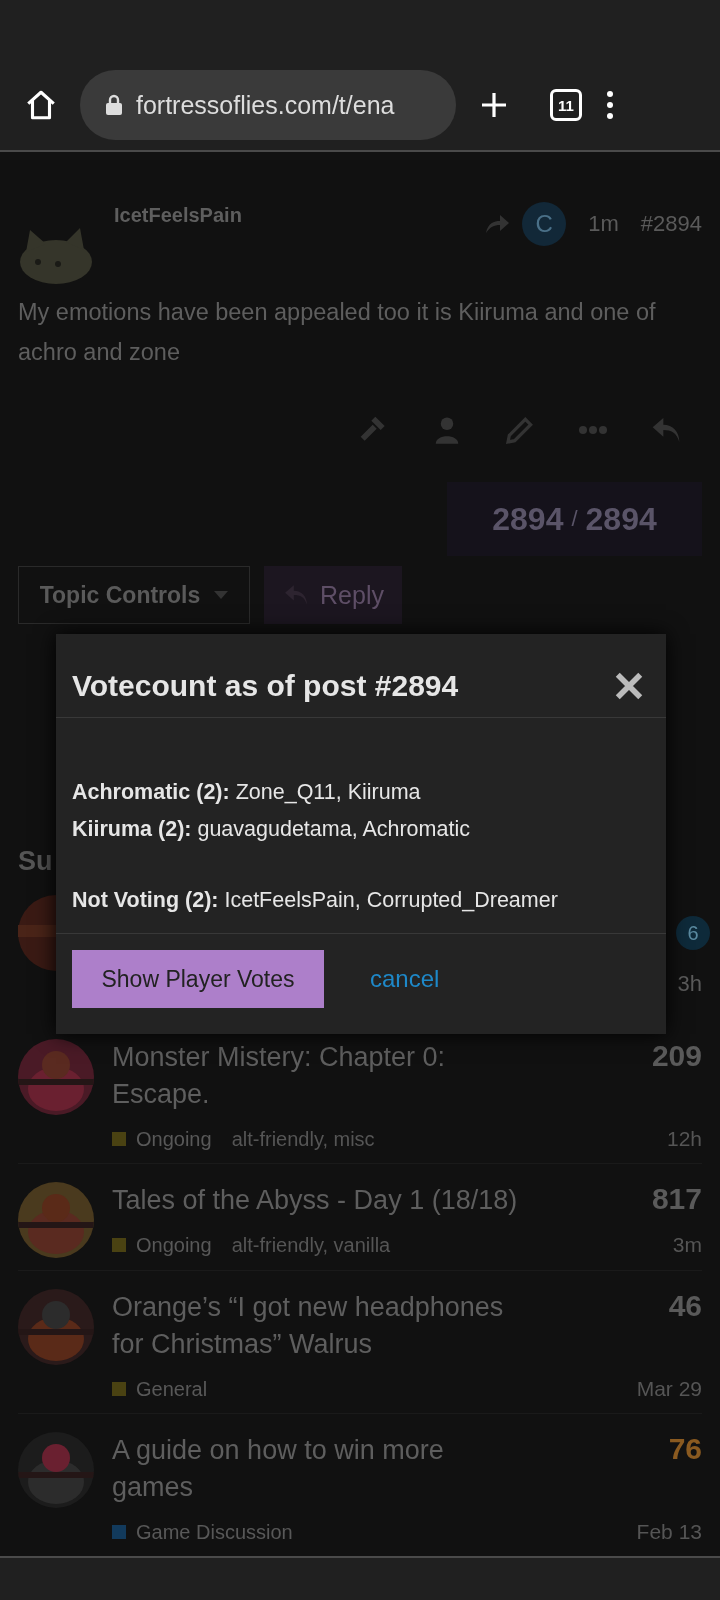  Describe the element at coordinates (669, 1532) in the screenshot. I see `topic-time: Feb 13` at that location.